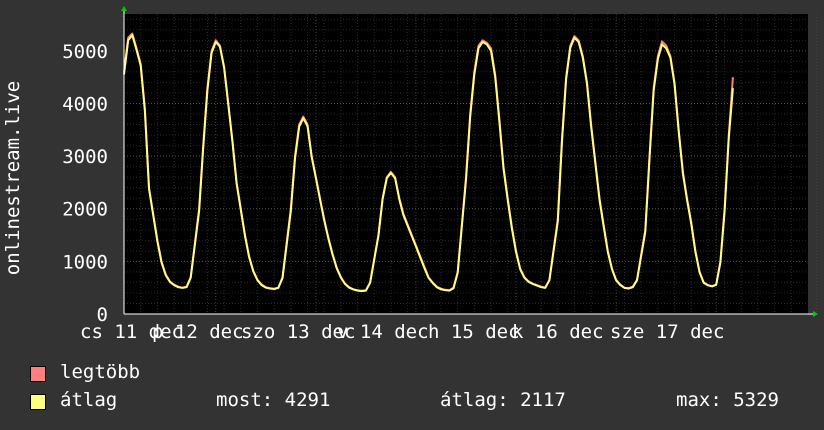 Image resolution: width=824 pixels, height=430 pixels. What do you see at coordinates (558, 332) in the screenshot?
I see `x-tick-label: k 16 dec` at bounding box center [558, 332].